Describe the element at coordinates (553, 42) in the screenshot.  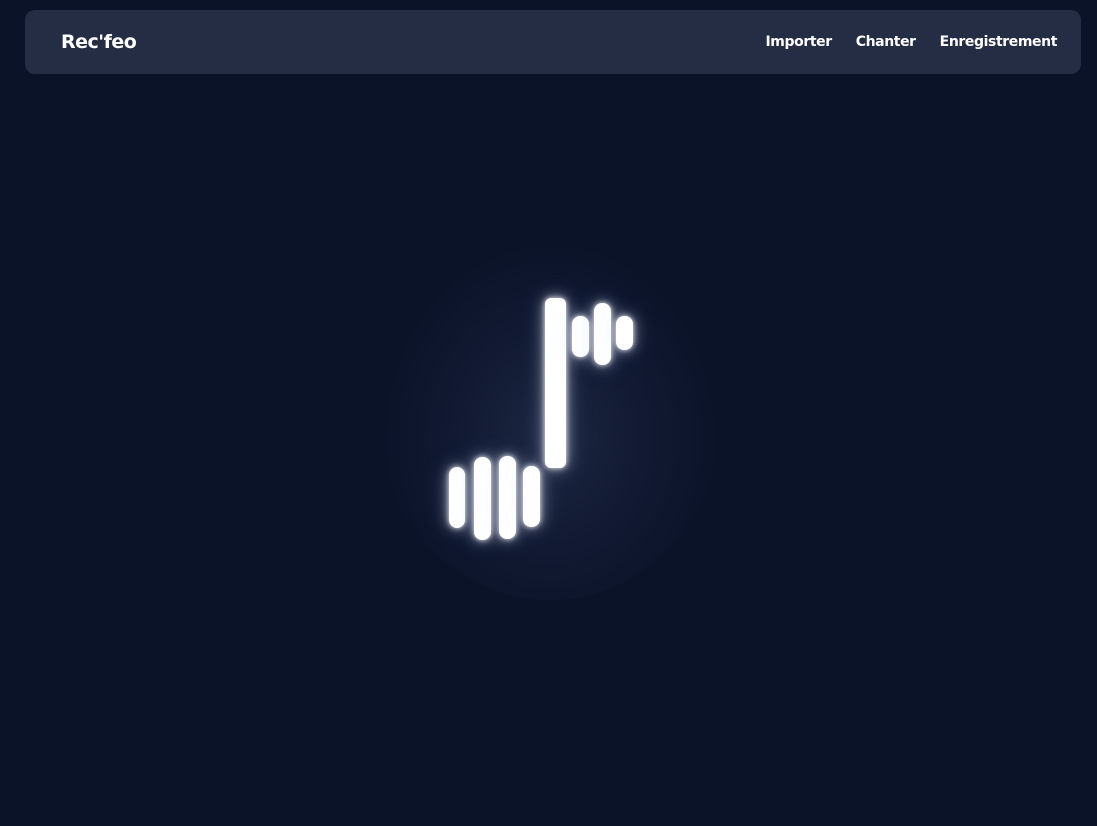
I see `navbar: Rec'feo Importer Chanter Enregistrement` at that location.